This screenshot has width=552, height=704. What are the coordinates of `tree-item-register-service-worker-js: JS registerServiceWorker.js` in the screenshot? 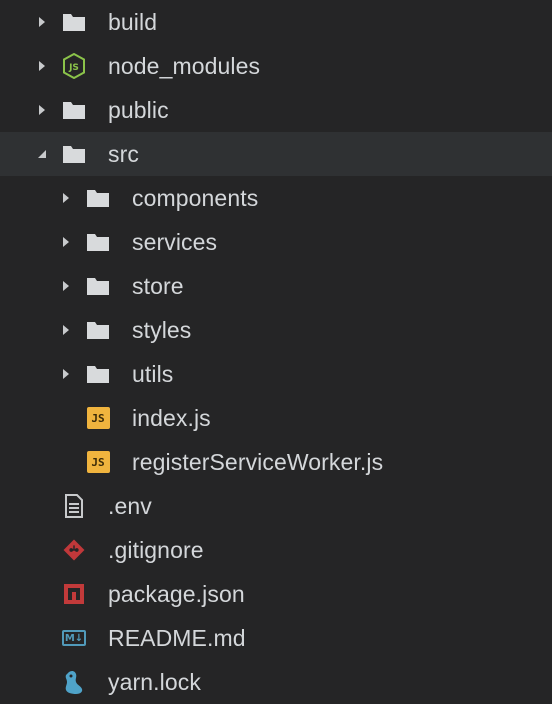 It's located at (276, 462).